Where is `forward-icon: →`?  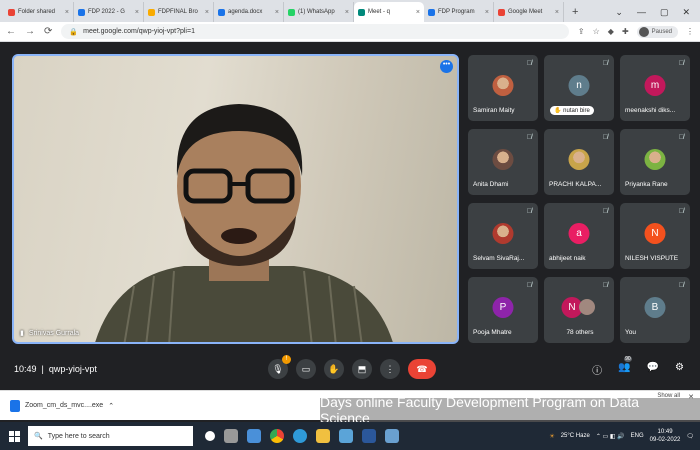
forward-icon: → is located at coordinates (30, 31).